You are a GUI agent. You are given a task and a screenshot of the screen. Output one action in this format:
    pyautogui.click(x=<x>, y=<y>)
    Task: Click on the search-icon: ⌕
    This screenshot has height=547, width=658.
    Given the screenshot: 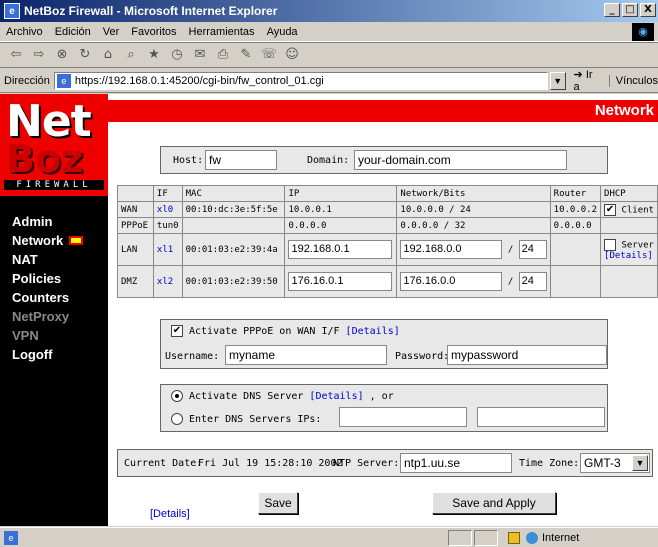 What is the action you would take?
    pyautogui.click(x=131, y=55)
    